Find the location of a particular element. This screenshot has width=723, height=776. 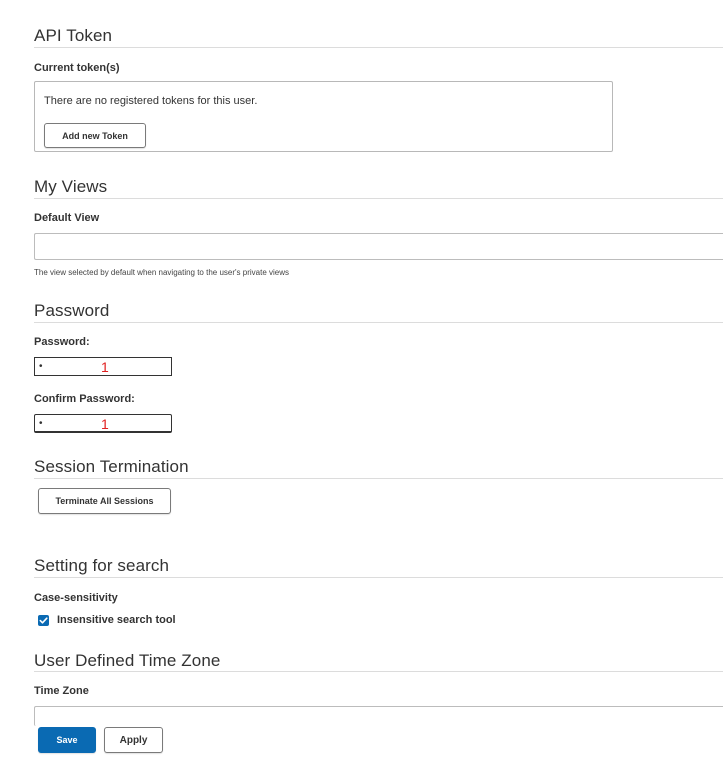

confirm-password-label: Confirm Password: is located at coordinates (84, 399).